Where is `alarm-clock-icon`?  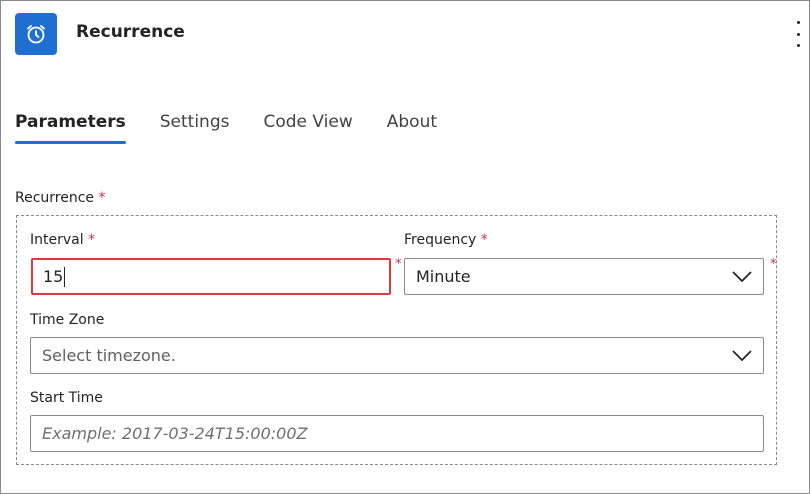 alarm-clock-icon is located at coordinates (36, 34).